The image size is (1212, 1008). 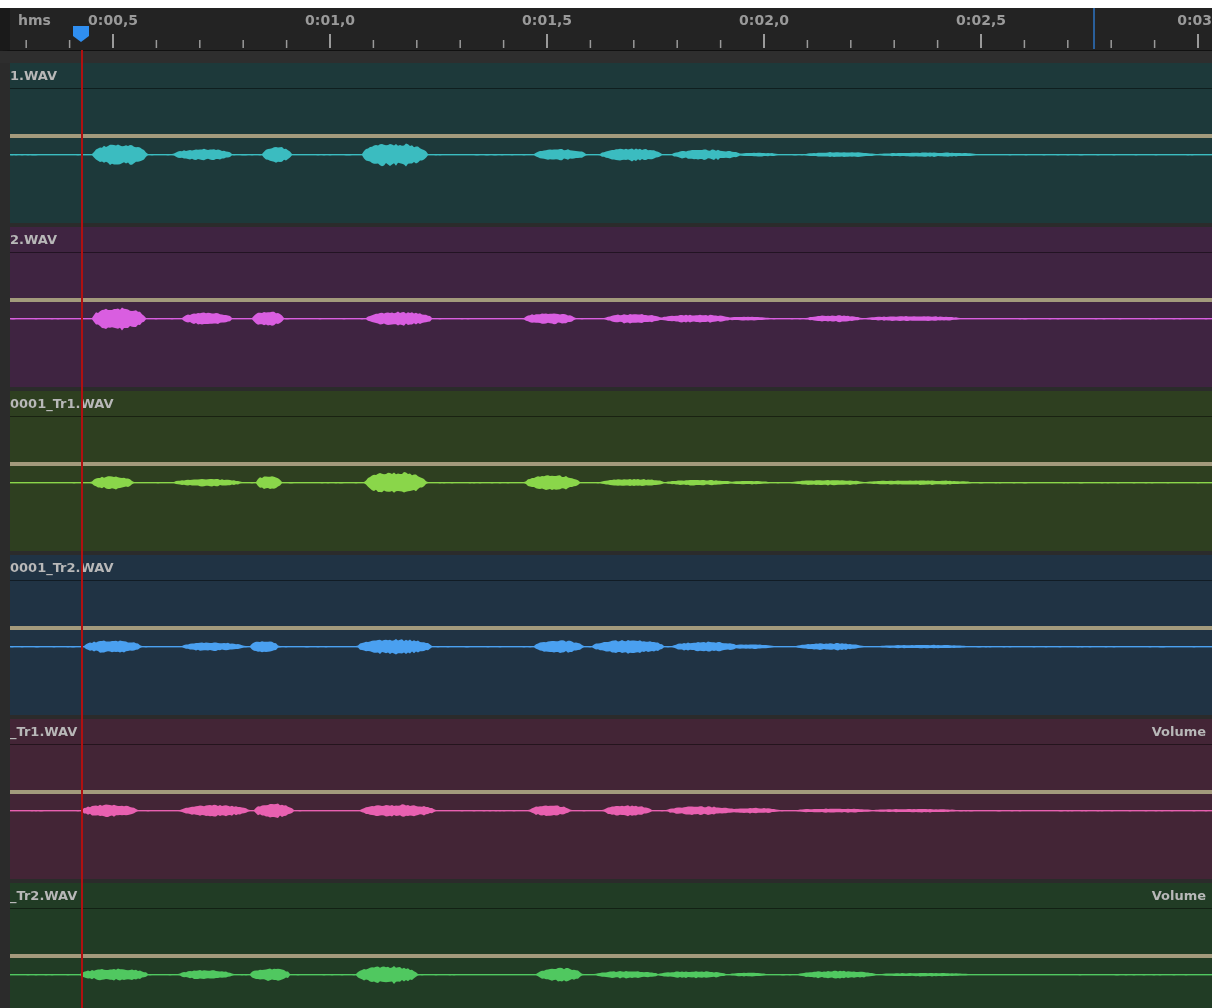 What do you see at coordinates (1194, 20) in the screenshot?
I see `time-label: 0:03` at bounding box center [1194, 20].